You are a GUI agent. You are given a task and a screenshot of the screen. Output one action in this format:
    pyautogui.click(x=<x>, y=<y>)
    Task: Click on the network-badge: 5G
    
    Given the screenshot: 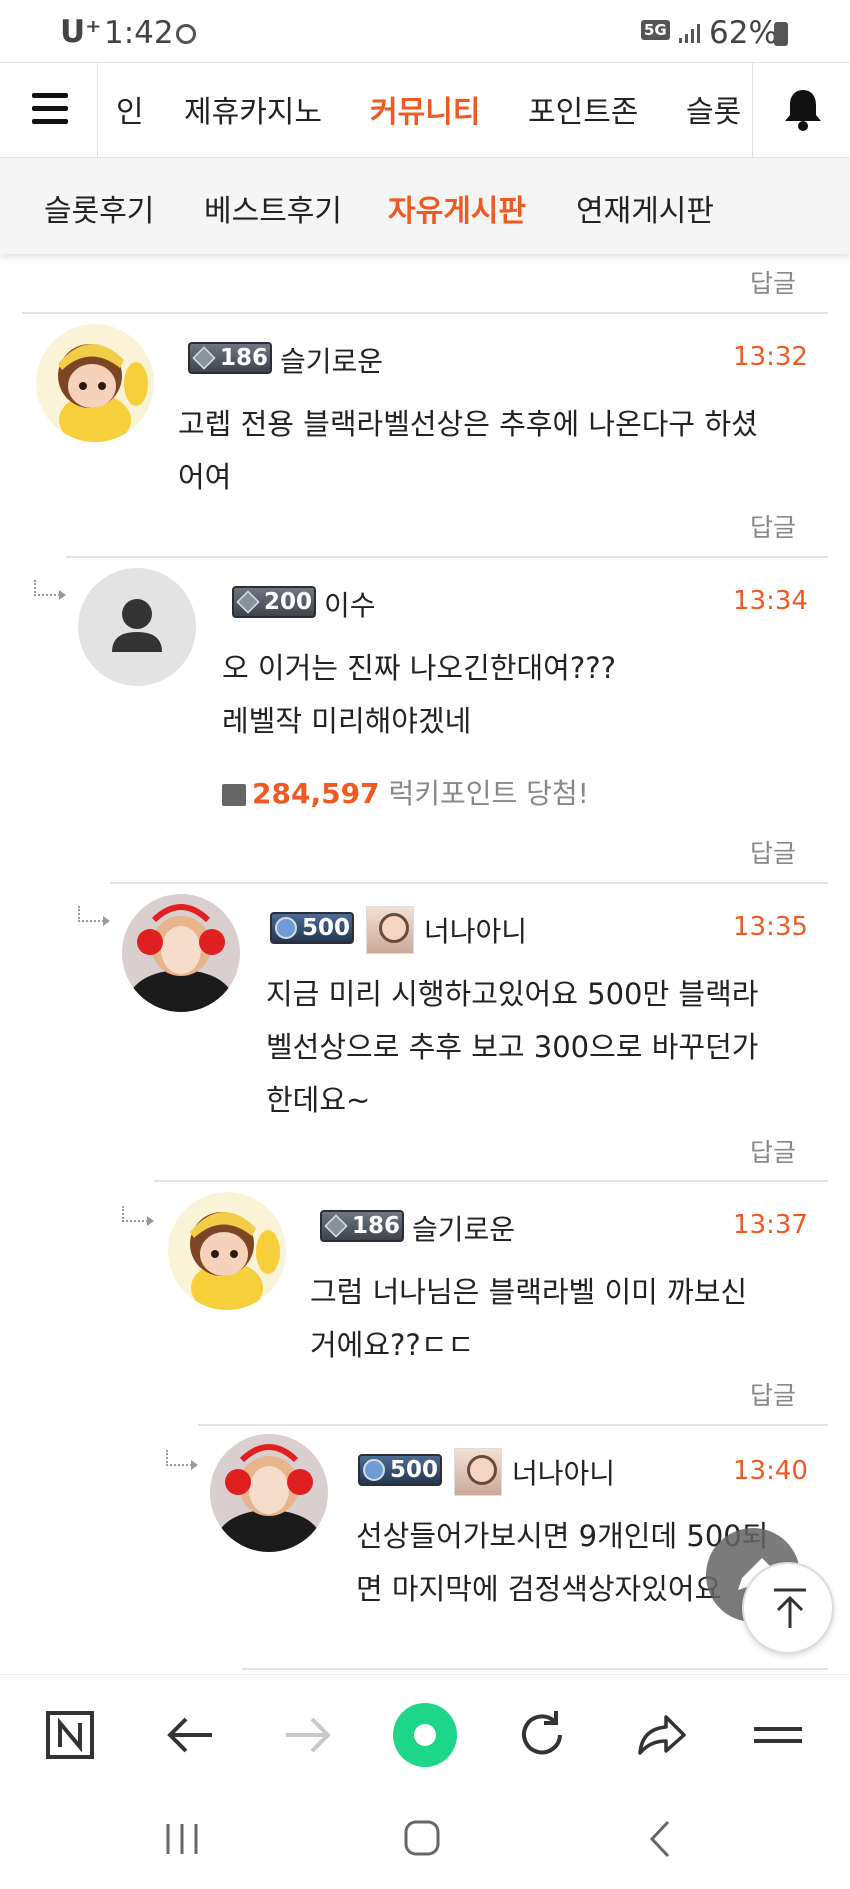 What is the action you would take?
    pyautogui.click(x=655, y=30)
    